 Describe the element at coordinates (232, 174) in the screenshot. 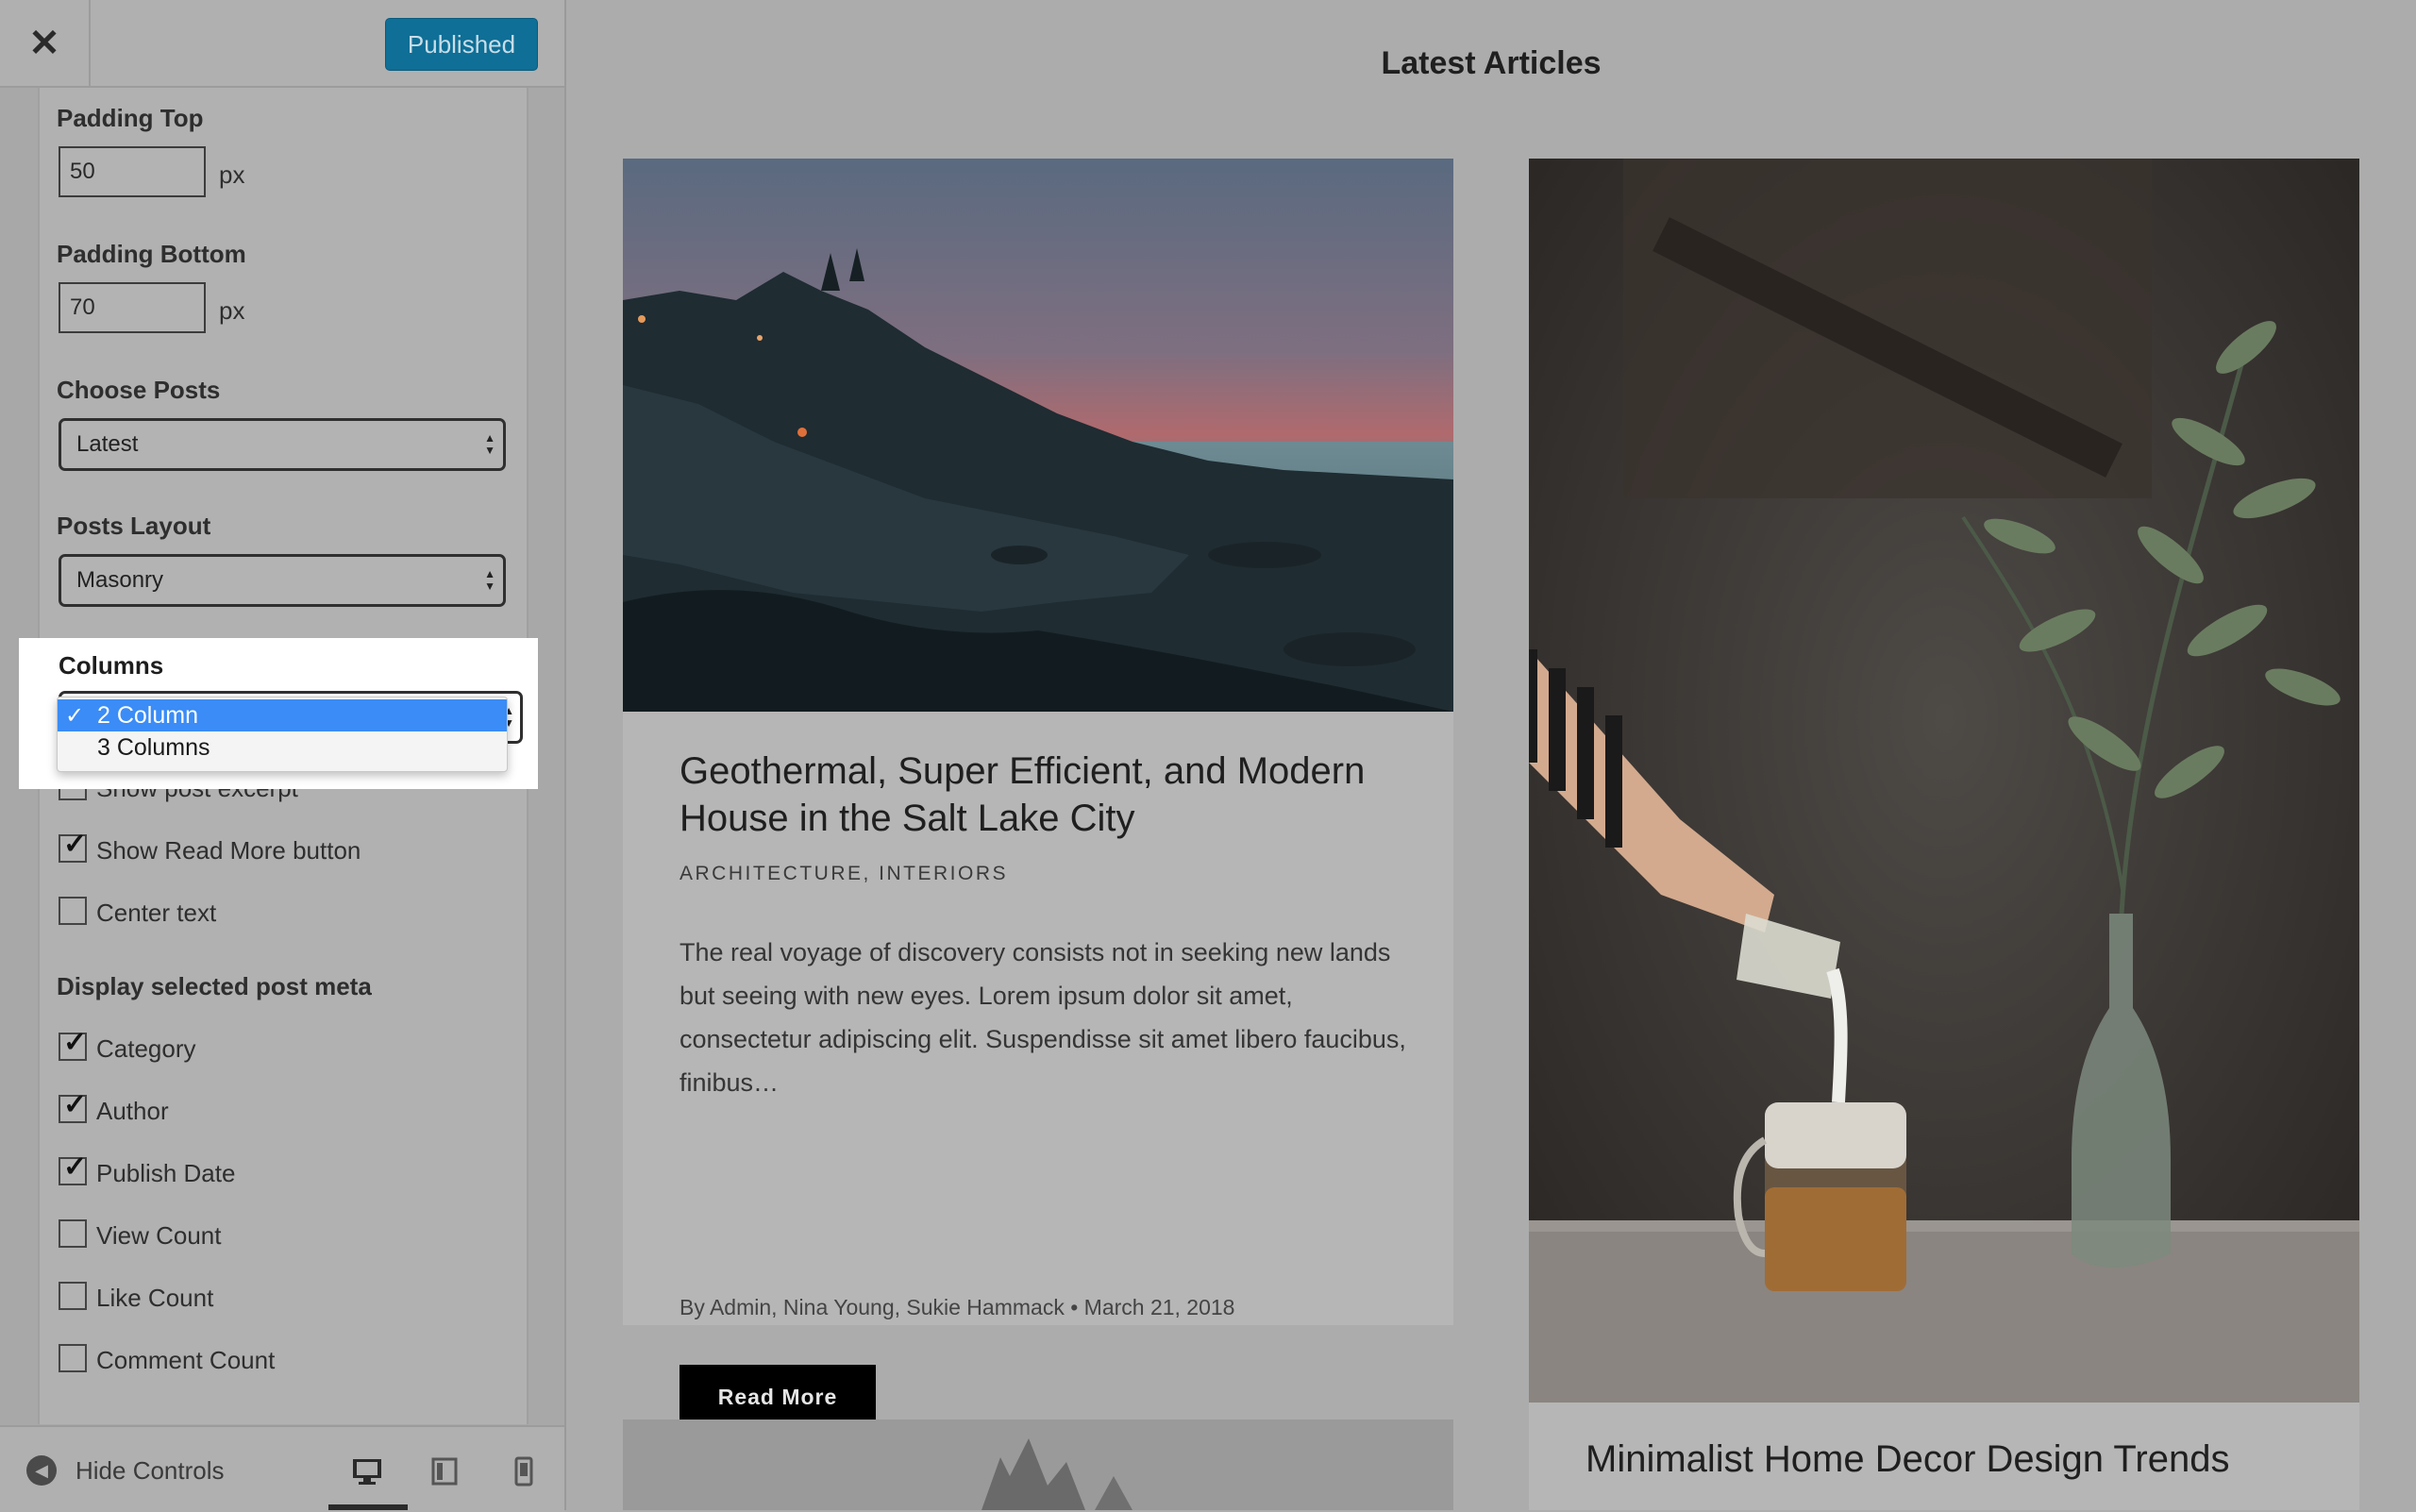

I see `padding-top-unit: px` at that location.